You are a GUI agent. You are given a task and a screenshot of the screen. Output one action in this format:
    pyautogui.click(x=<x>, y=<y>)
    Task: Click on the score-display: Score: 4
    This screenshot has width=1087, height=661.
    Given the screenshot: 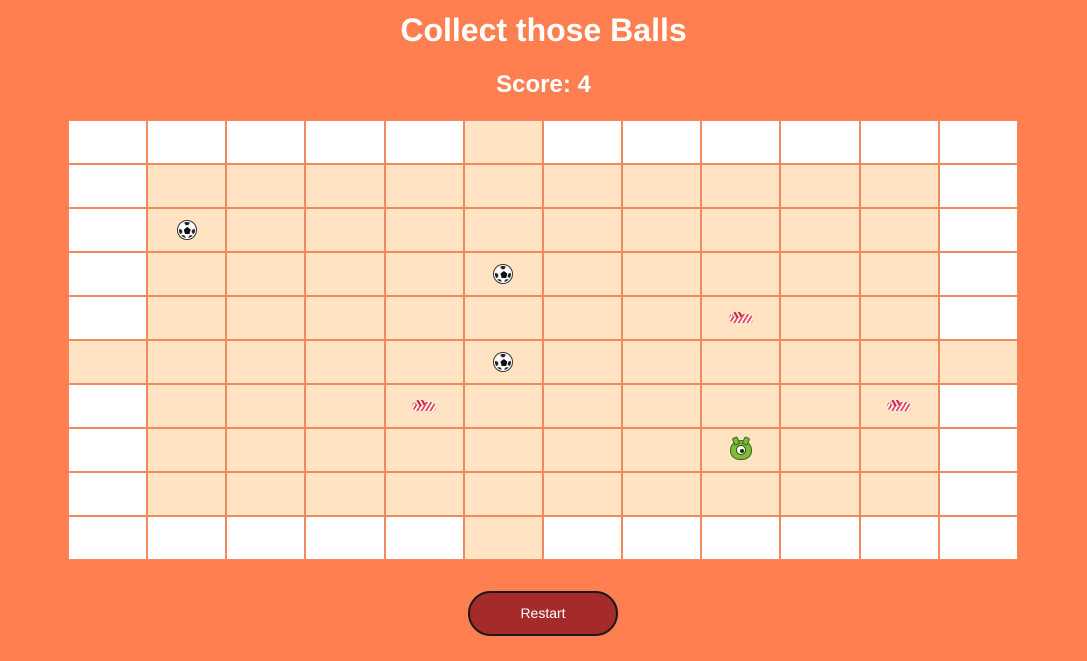 What is the action you would take?
    pyautogui.click(x=543, y=84)
    